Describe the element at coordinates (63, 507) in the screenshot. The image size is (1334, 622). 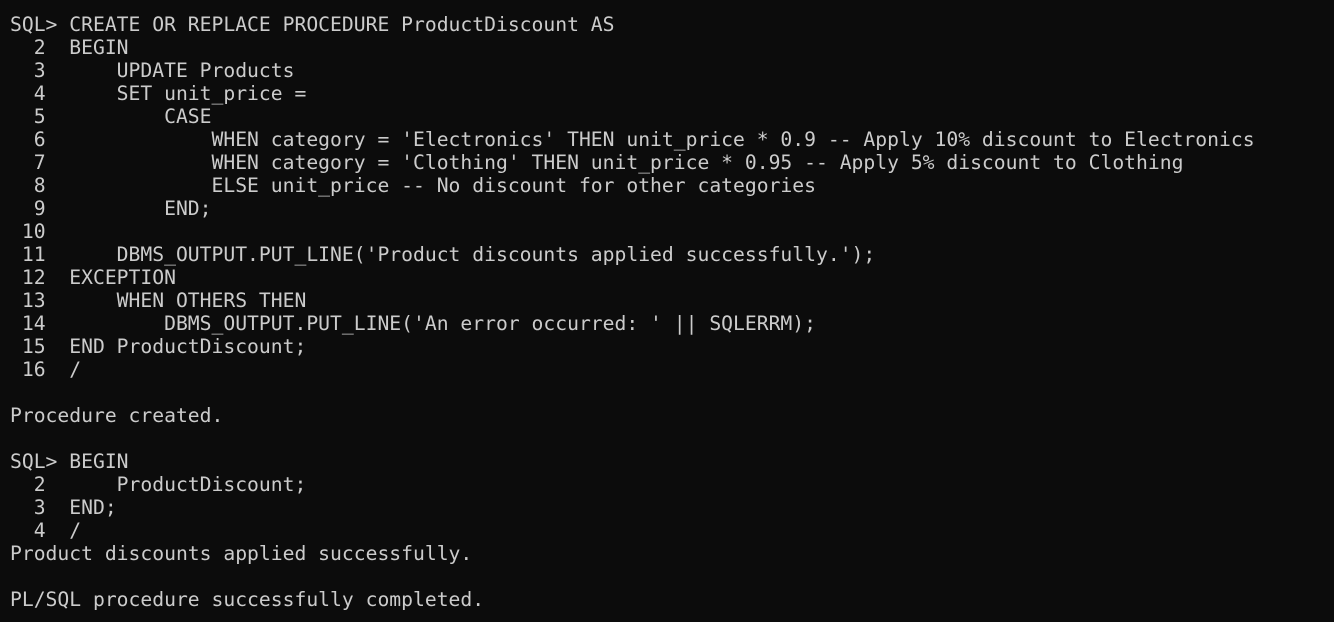
I see `terminal-line: 3 END;` at that location.